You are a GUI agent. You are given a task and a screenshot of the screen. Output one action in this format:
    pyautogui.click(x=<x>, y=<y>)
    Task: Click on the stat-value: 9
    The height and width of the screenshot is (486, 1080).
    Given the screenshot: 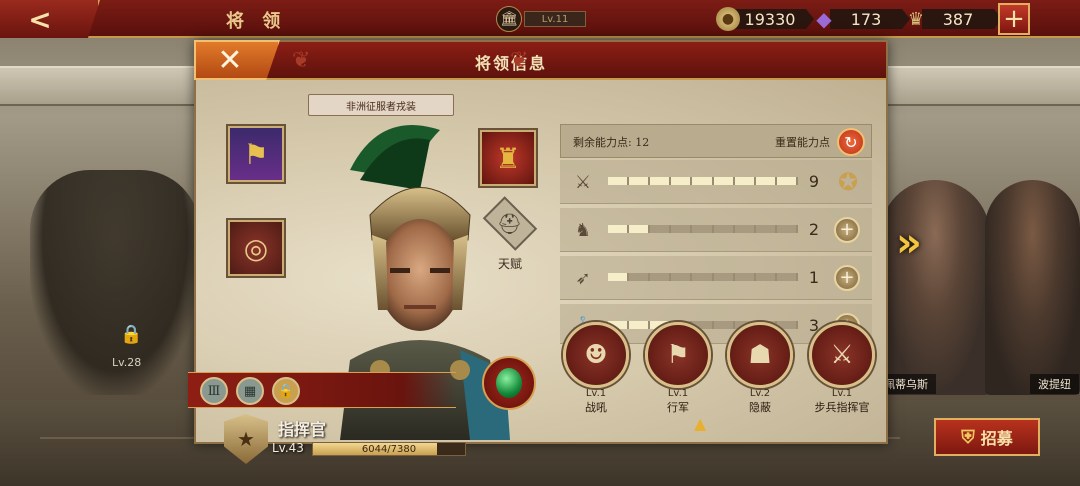 What is the action you would take?
    pyautogui.click(x=814, y=181)
    